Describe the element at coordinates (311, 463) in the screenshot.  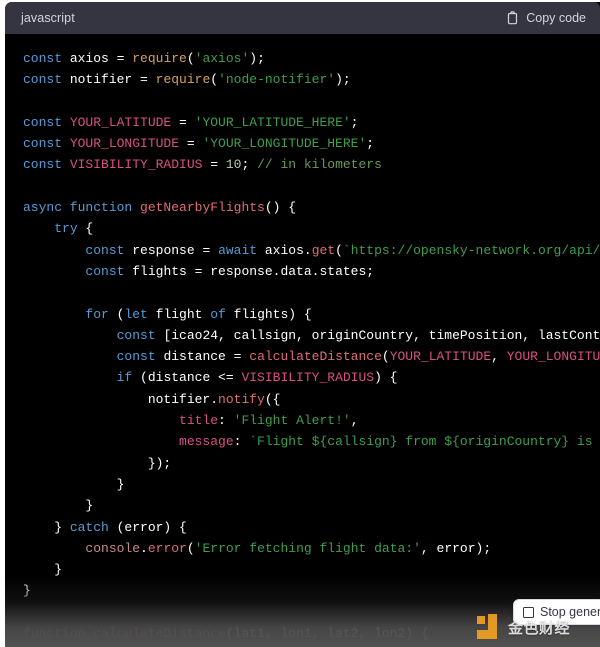
I see `code-line: });` at that location.